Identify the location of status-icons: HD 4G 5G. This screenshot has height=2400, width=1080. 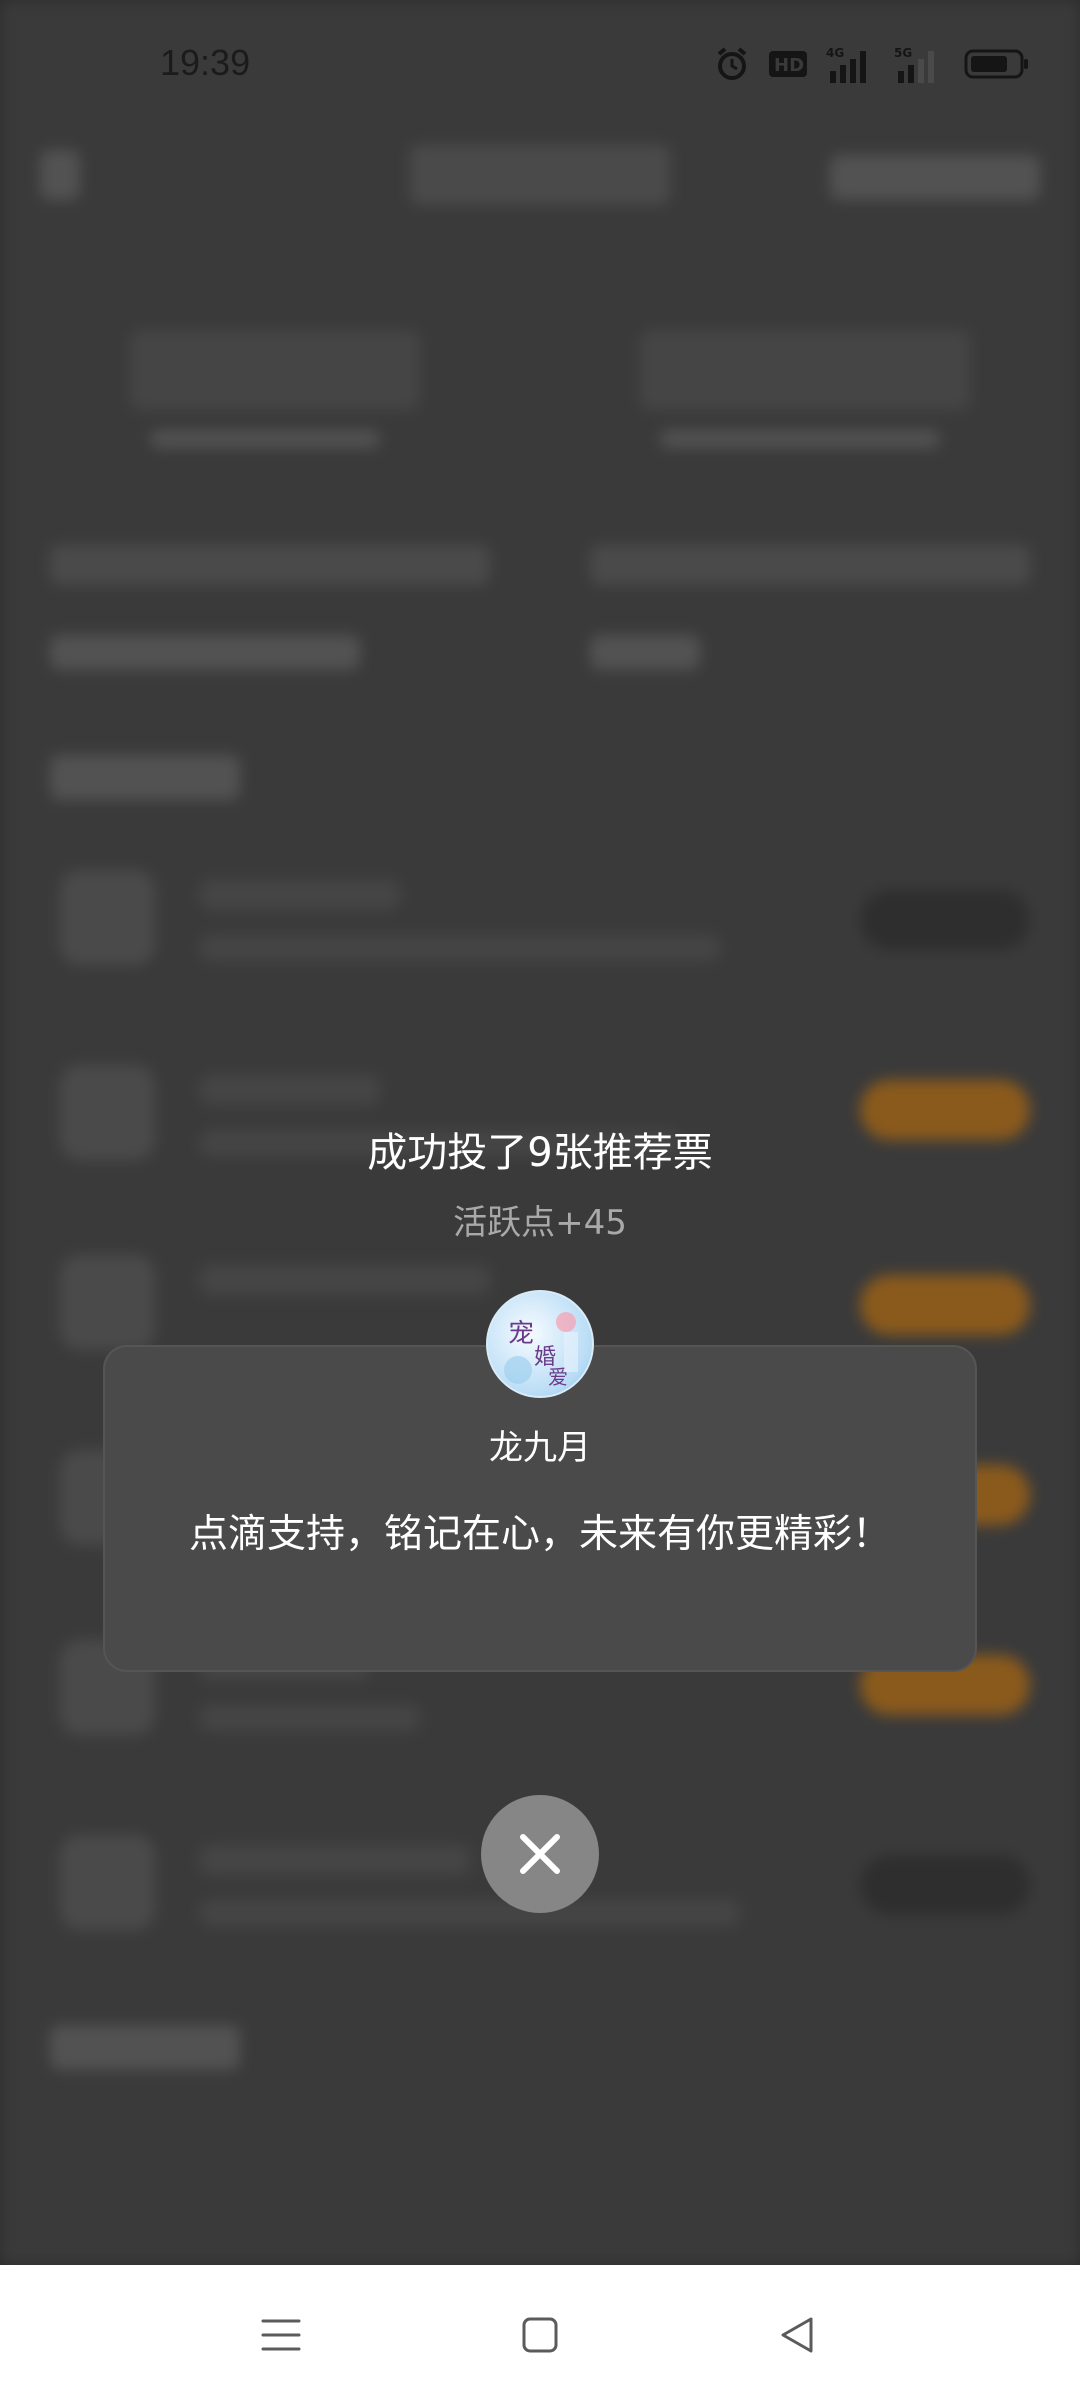
(872, 64).